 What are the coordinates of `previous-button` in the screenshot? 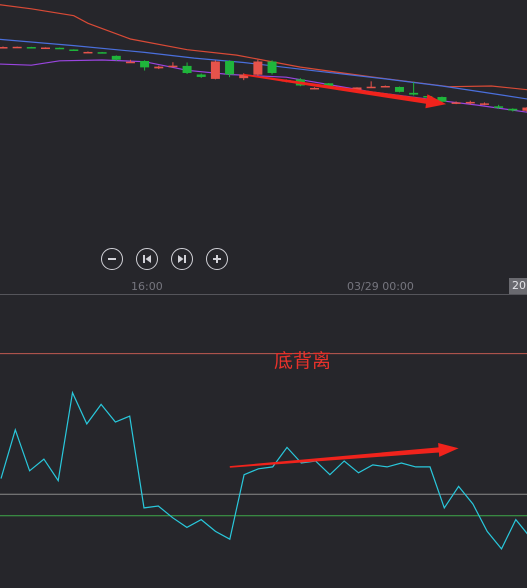 It's located at (147, 259).